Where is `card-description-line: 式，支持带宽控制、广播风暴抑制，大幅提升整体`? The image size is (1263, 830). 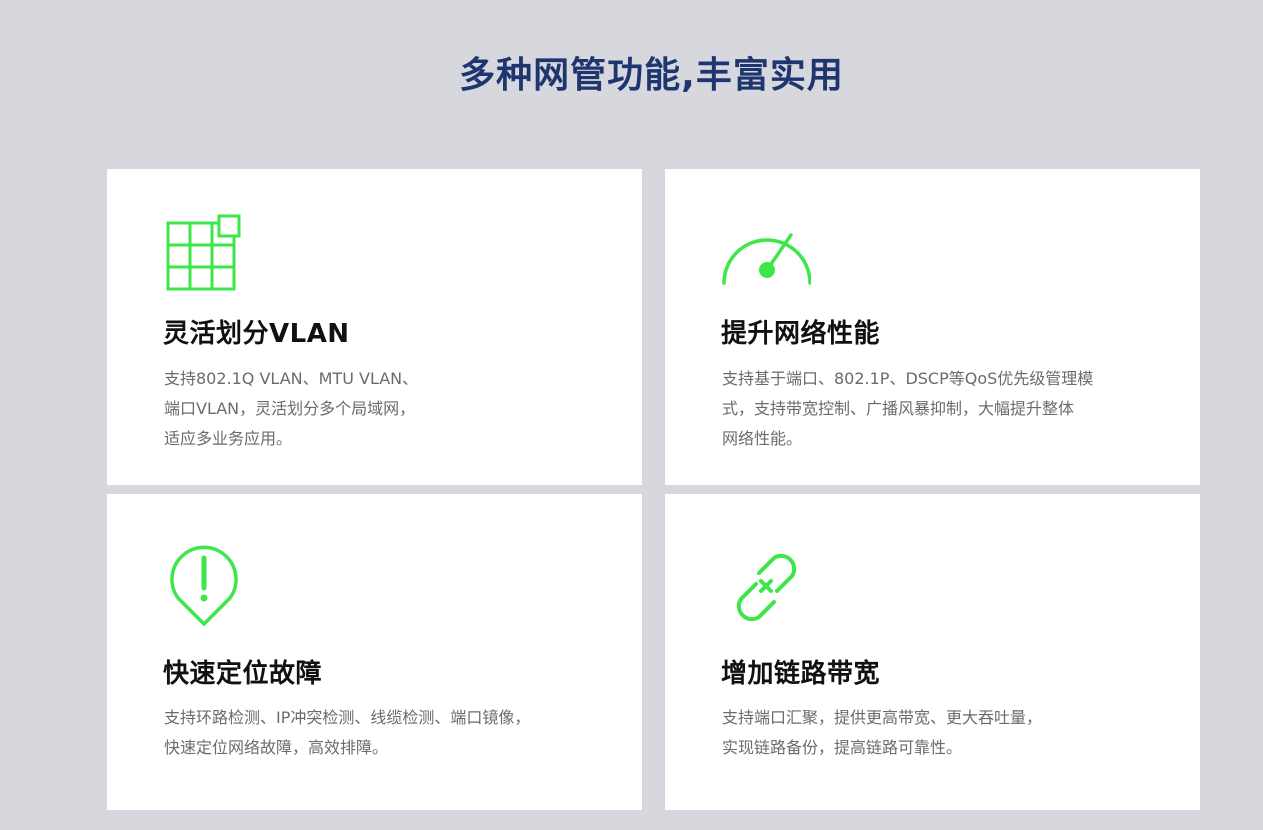
card-description-line: 式，支持带宽控制、广播风暴抑制，大幅提升整体 is located at coordinates (898, 408).